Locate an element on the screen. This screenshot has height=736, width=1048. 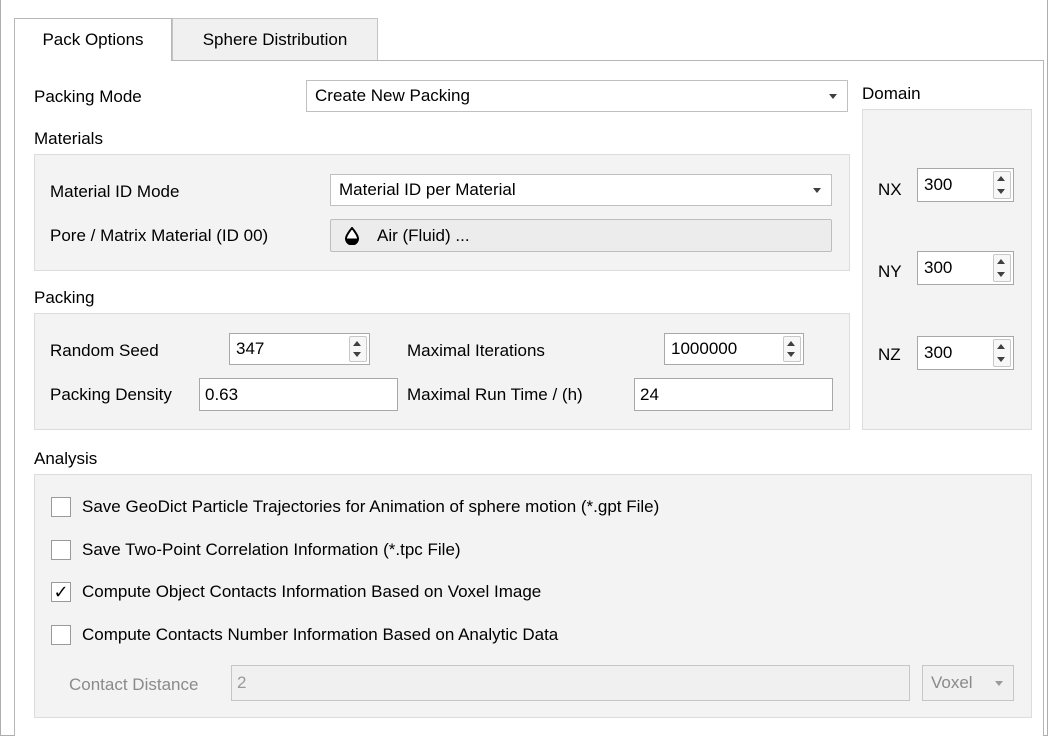
nx-spinbox: 300 is located at coordinates (965, 185).